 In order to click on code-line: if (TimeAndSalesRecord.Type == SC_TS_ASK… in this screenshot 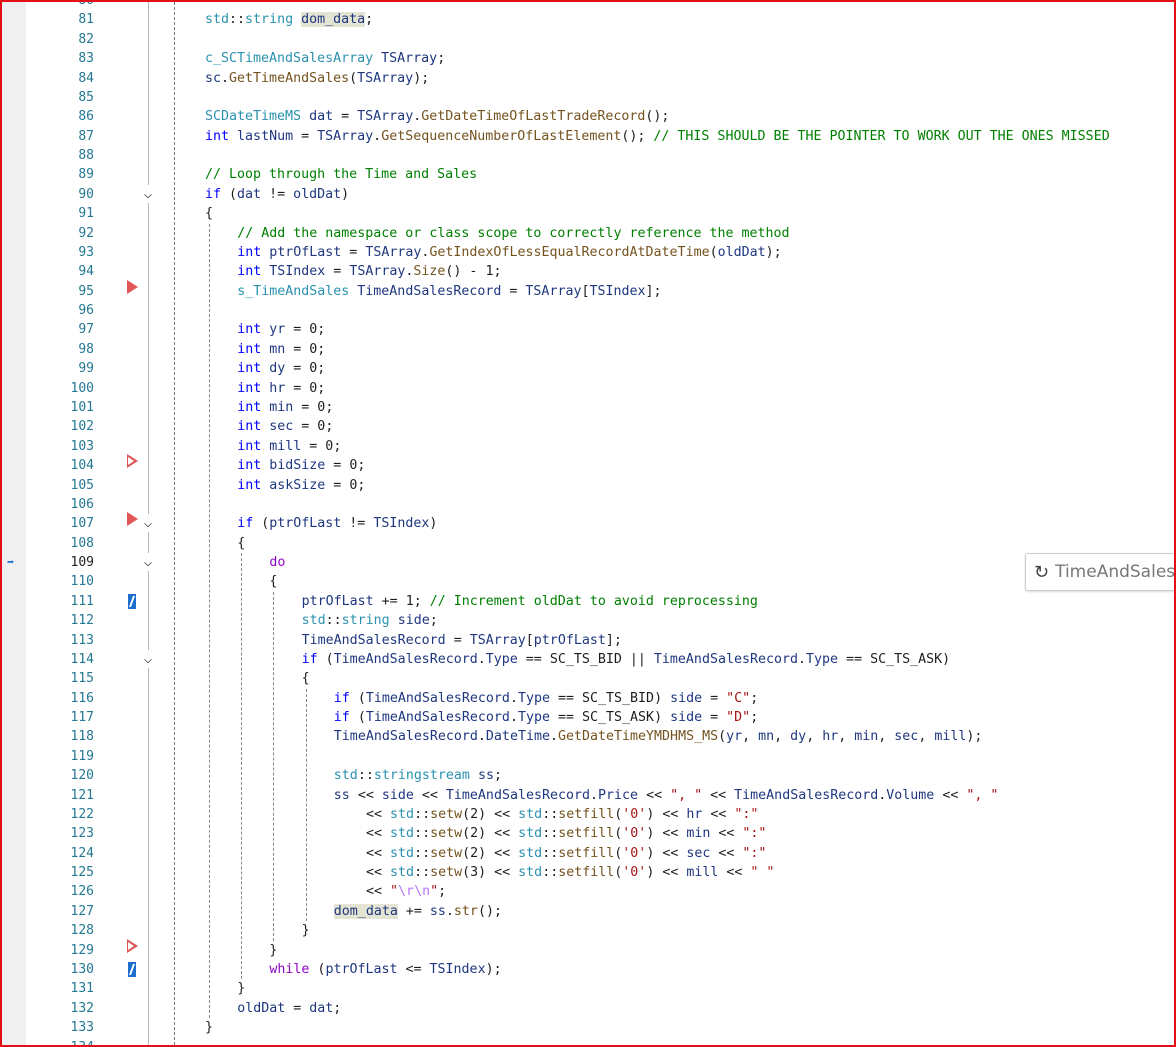, I will do `click(546, 717)`.